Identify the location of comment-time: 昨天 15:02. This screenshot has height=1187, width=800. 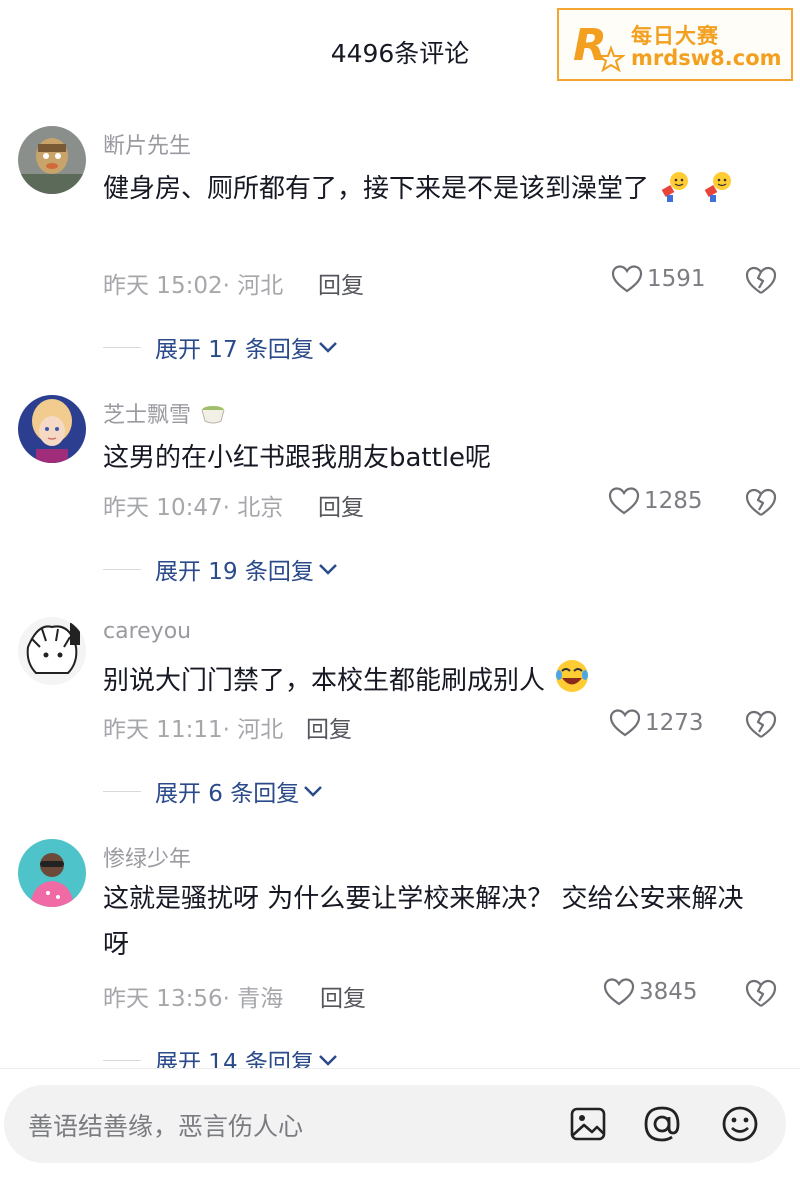
(163, 286).